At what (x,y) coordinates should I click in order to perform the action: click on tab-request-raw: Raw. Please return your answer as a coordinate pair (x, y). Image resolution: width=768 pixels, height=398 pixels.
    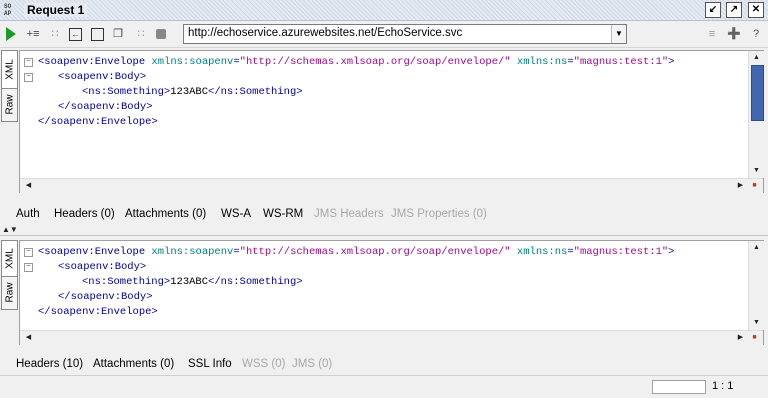
    Looking at the image, I should click on (9, 105).